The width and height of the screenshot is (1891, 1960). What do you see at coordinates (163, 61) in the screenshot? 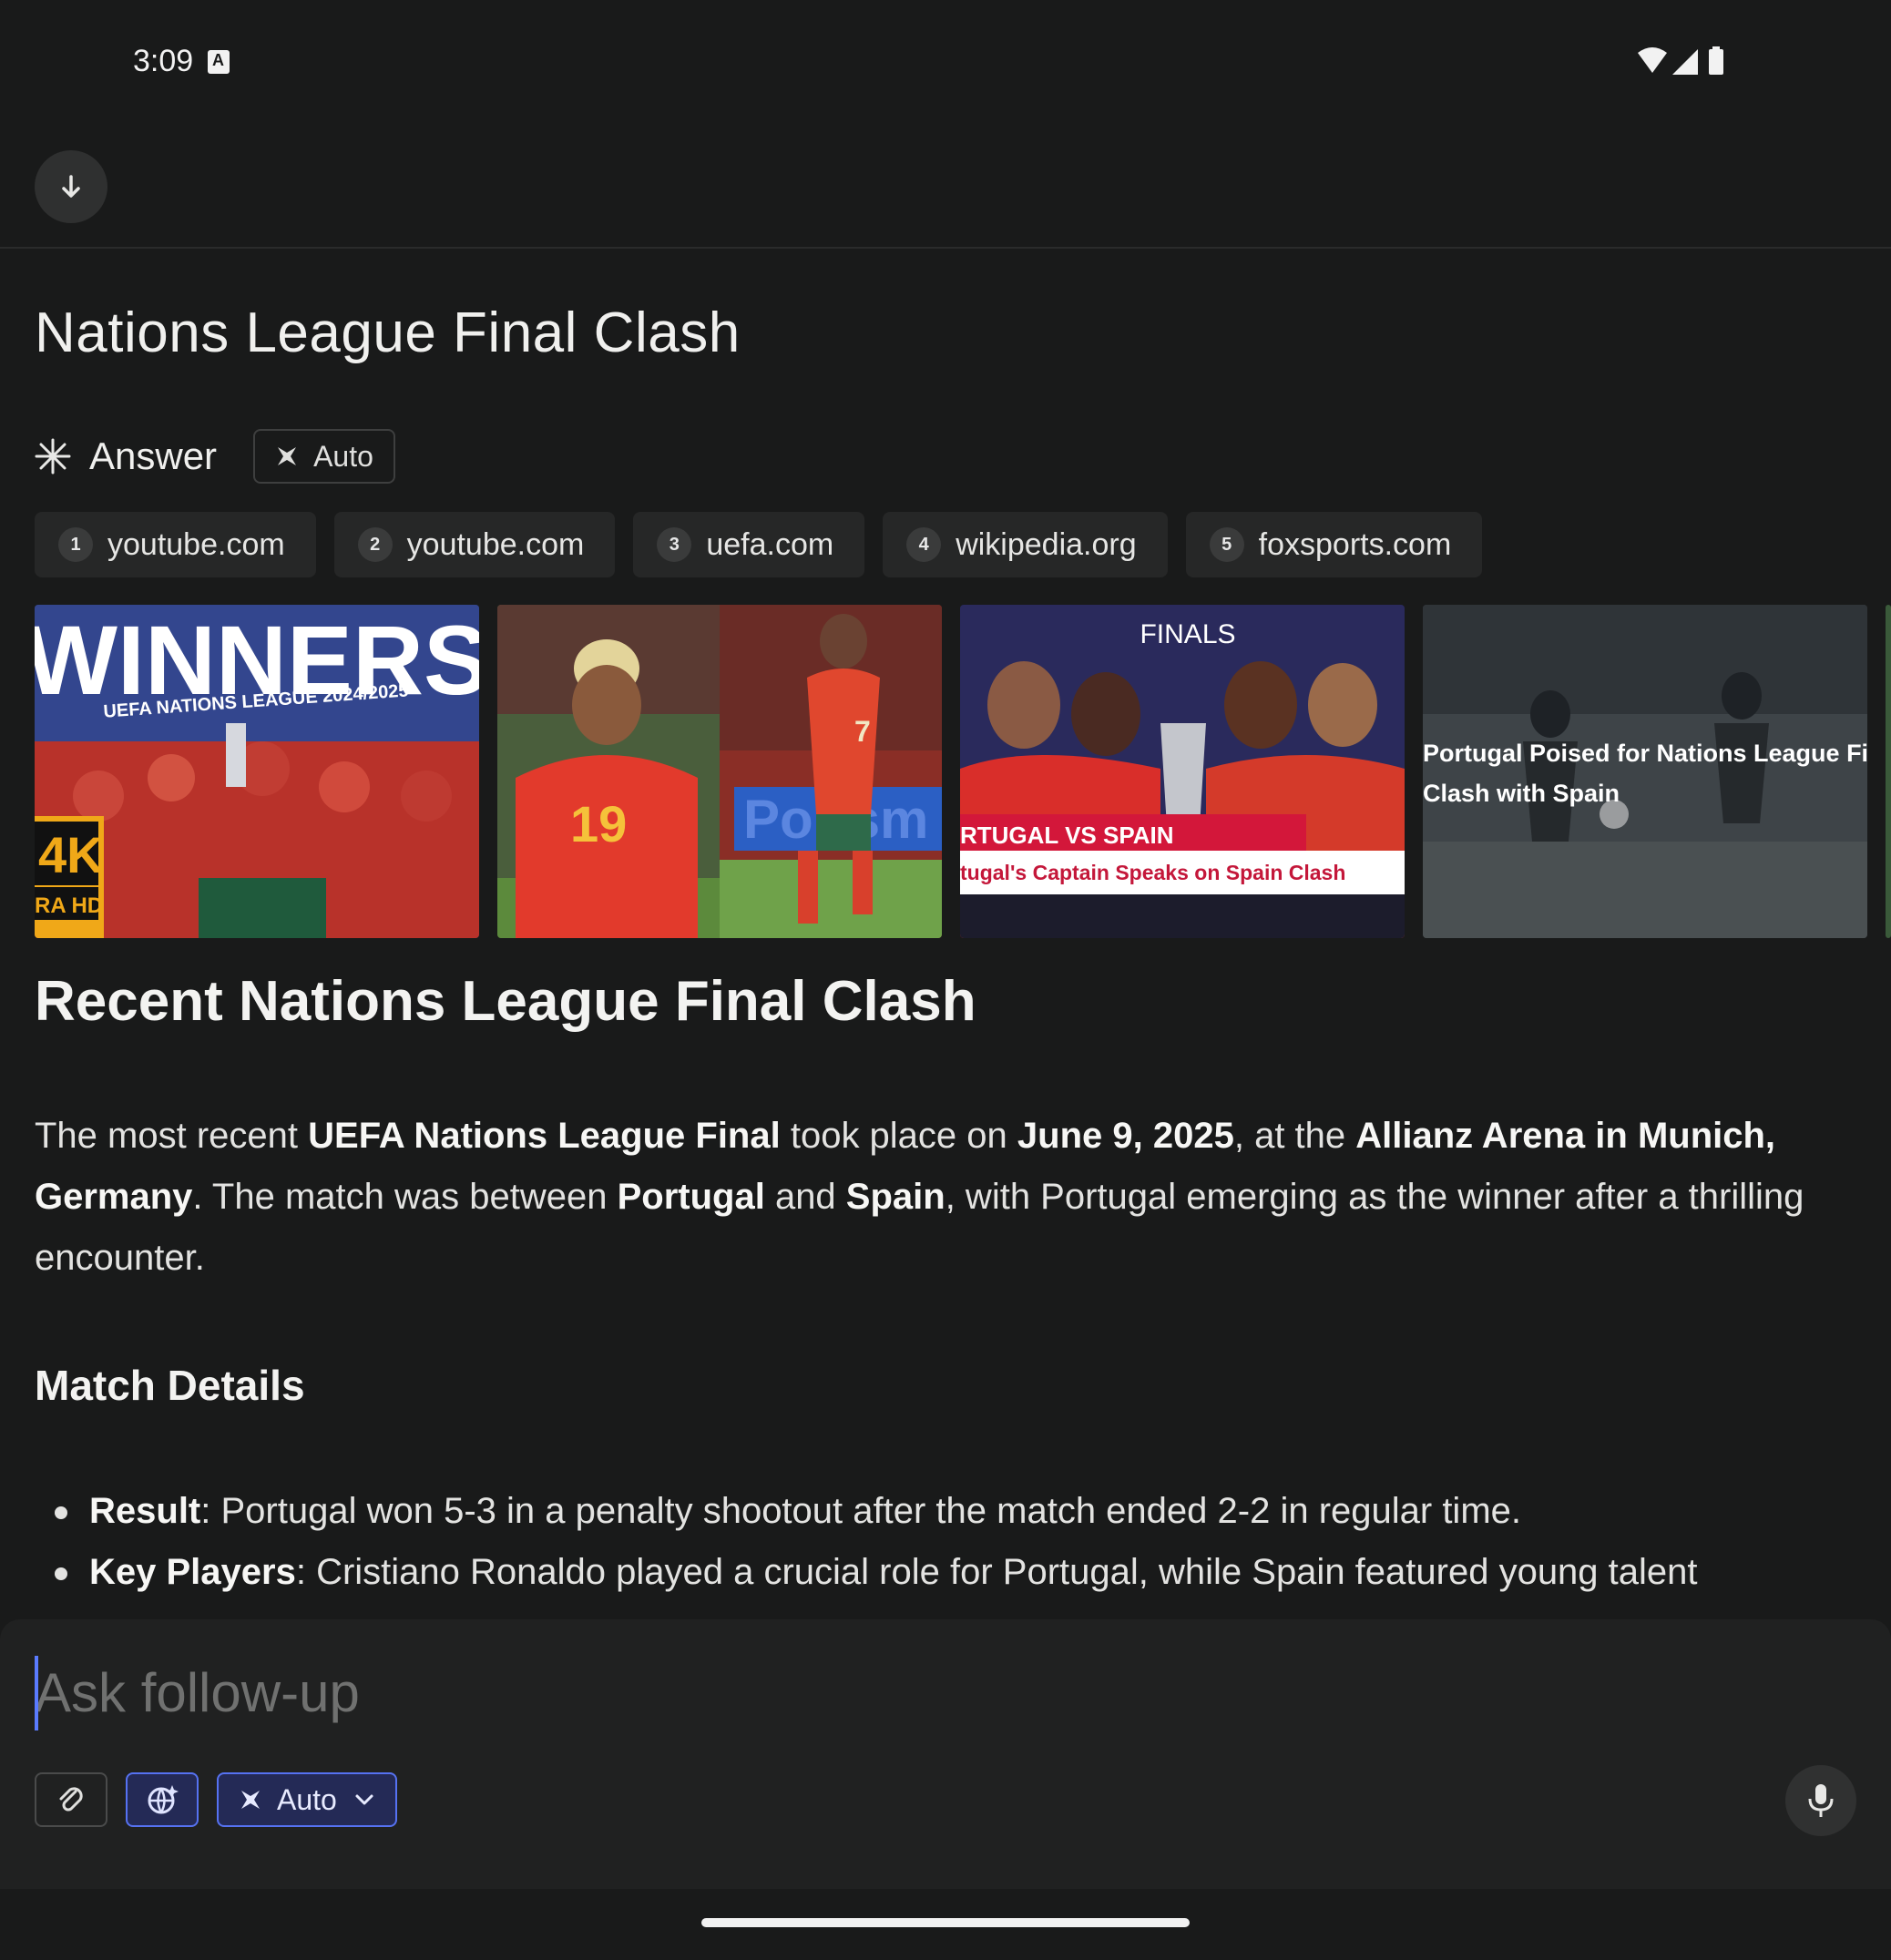
I see `status-time: 3:09` at bounding box center [163, 61].